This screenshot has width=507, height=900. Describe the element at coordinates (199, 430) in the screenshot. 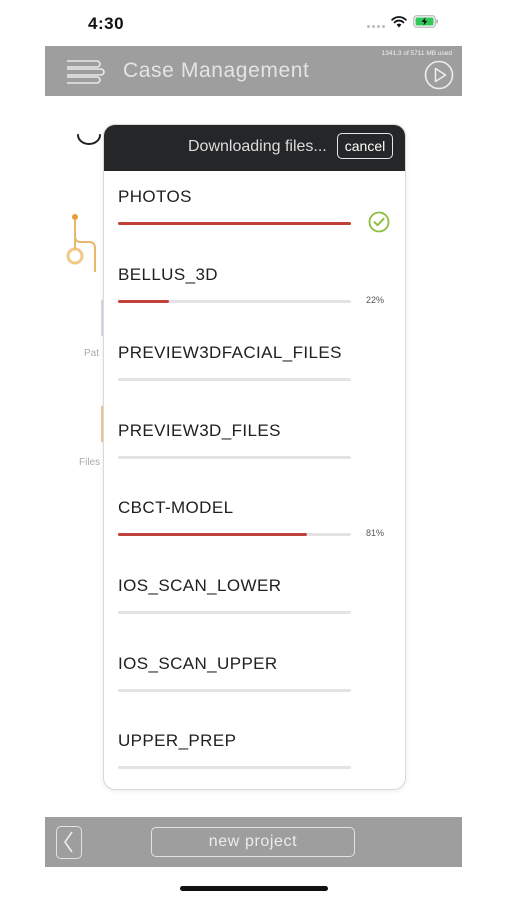

I see `file-name: PREVIEW3D_FILES` at that location.